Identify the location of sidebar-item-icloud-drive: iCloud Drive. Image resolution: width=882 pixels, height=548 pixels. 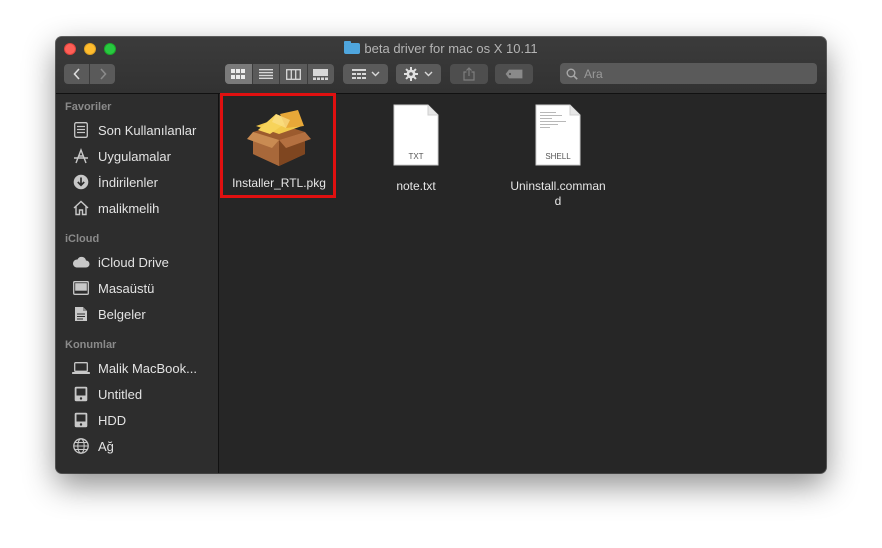
(120, 262).